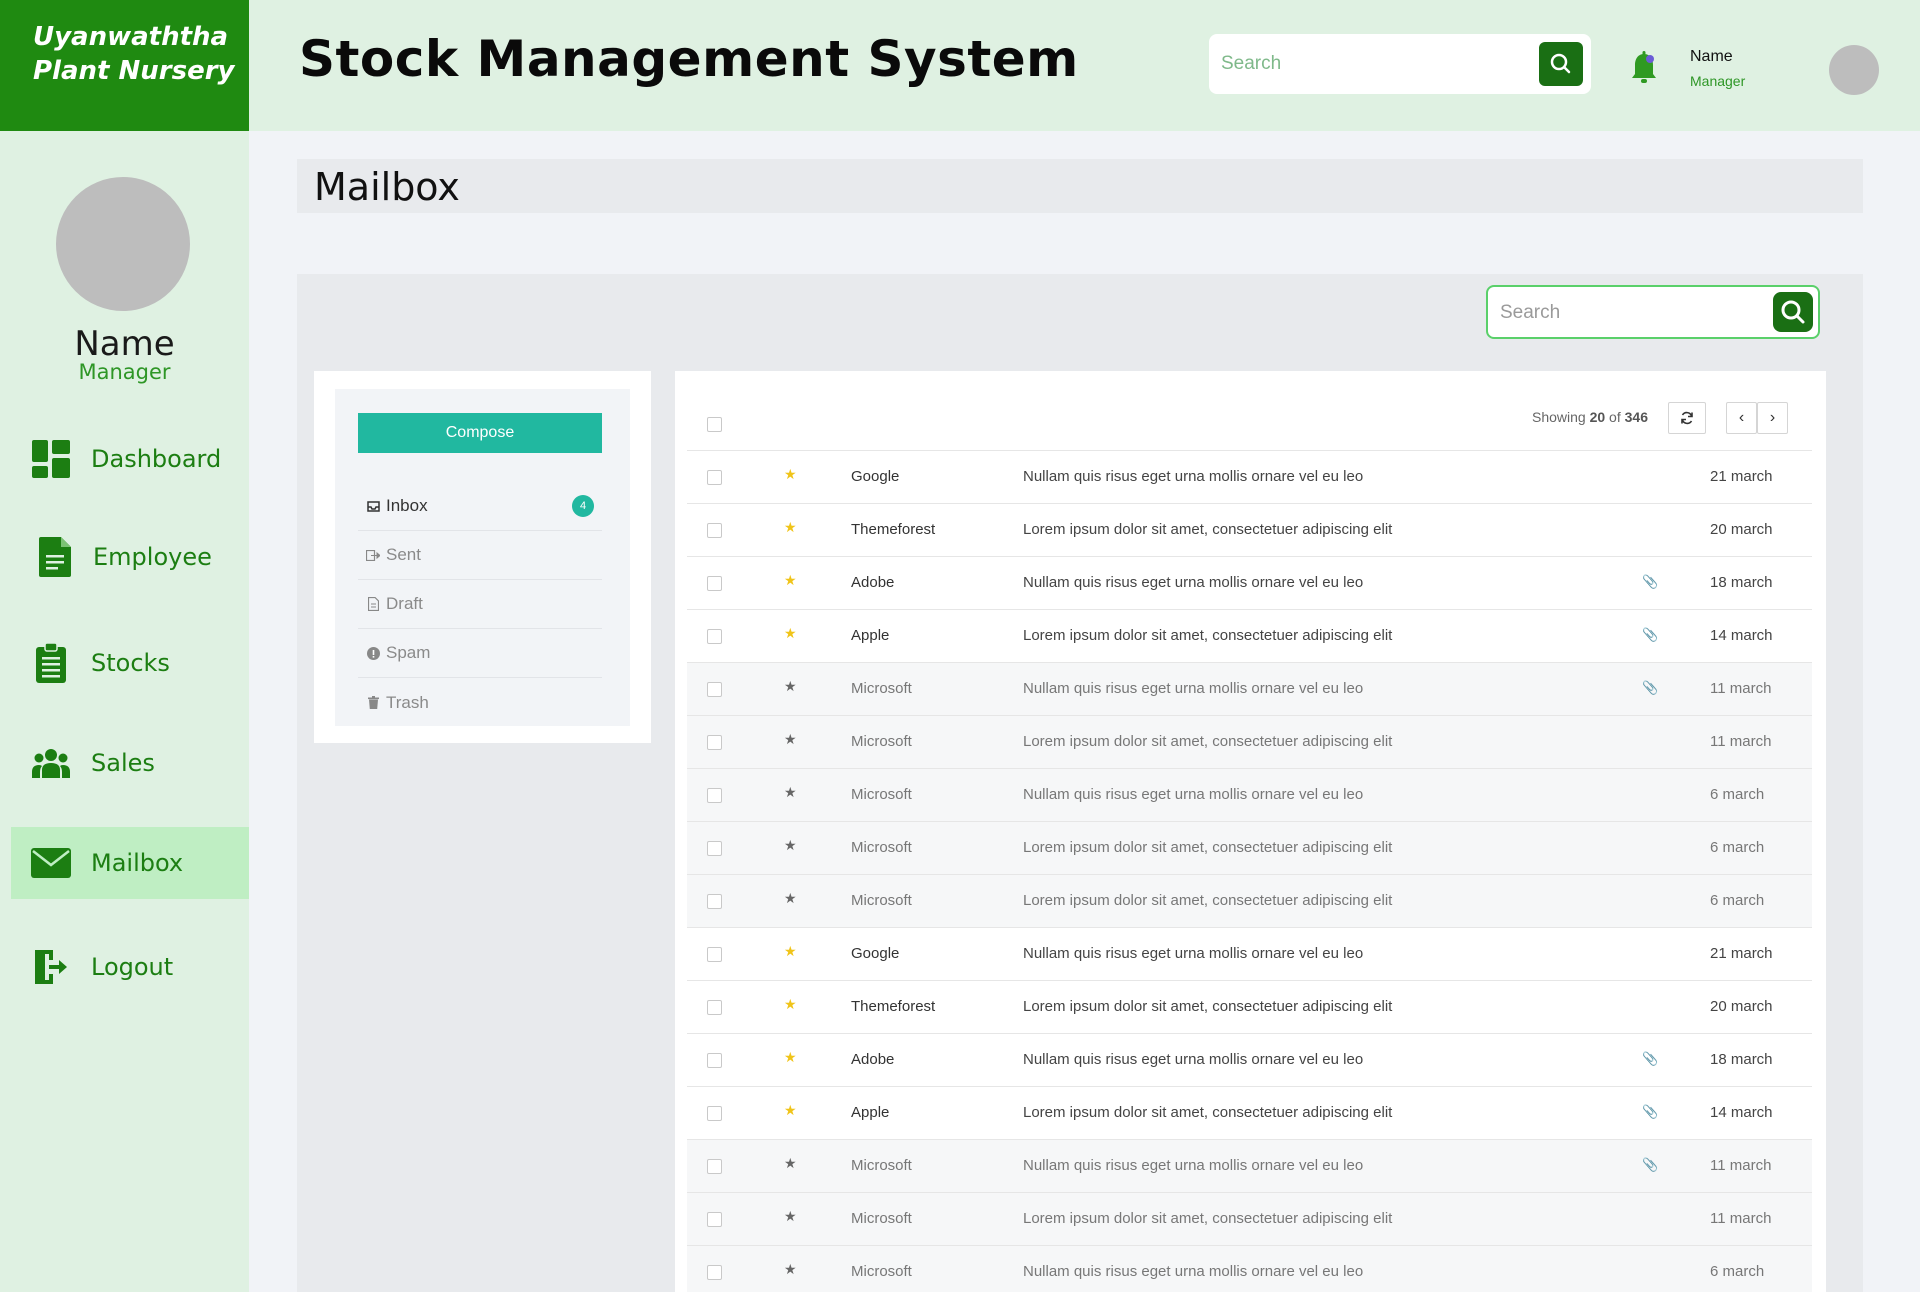 The height and width of the screenshot is (1292, 1920). I want to click on refresh-icon, so click(1687, 418).